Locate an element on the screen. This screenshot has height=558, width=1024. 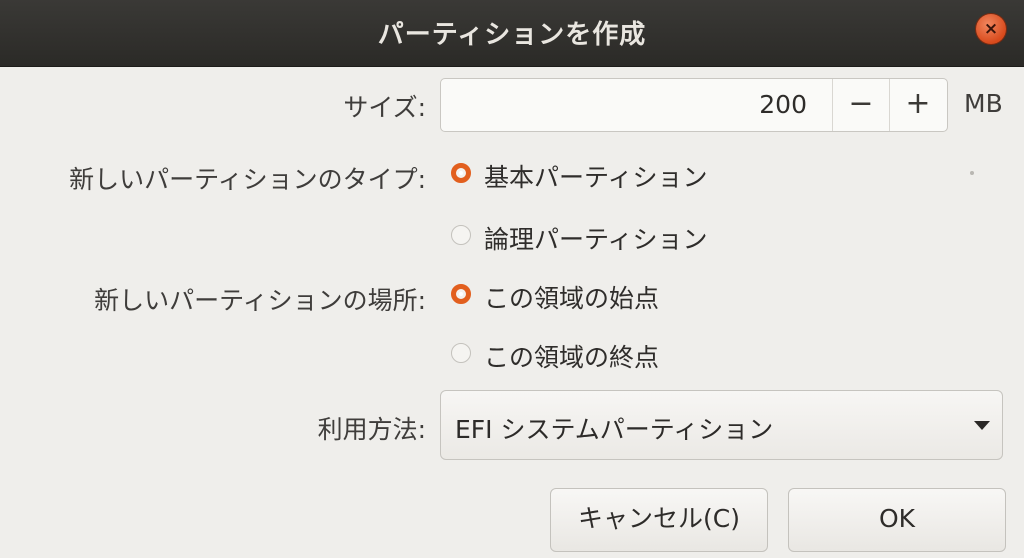
size-spinbutton: 200 − + is located at coordinates (694, 105).